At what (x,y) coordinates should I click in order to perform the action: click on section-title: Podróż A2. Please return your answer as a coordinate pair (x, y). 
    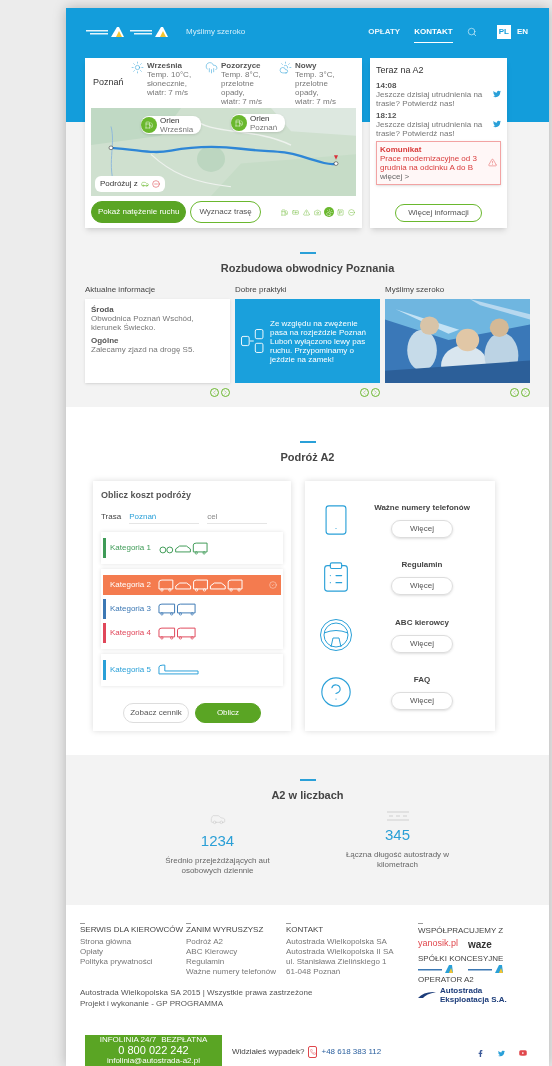
    Looking at the image, I should click on (307, 457).